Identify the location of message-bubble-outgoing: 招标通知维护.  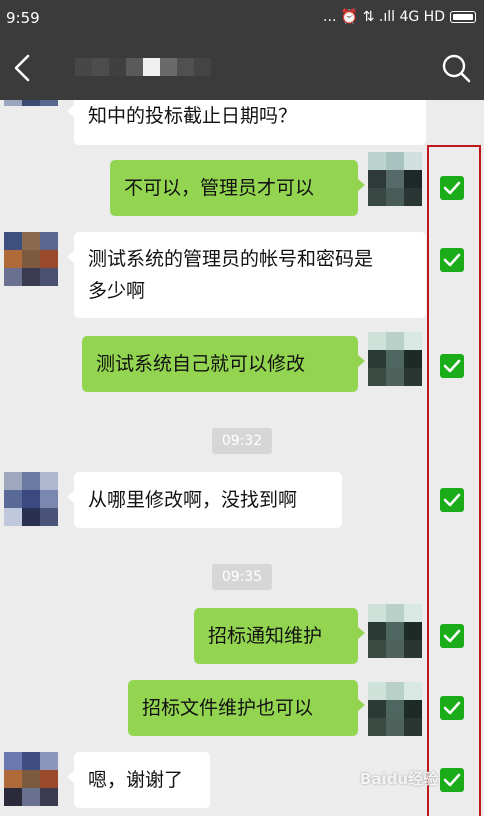
(279, 636).